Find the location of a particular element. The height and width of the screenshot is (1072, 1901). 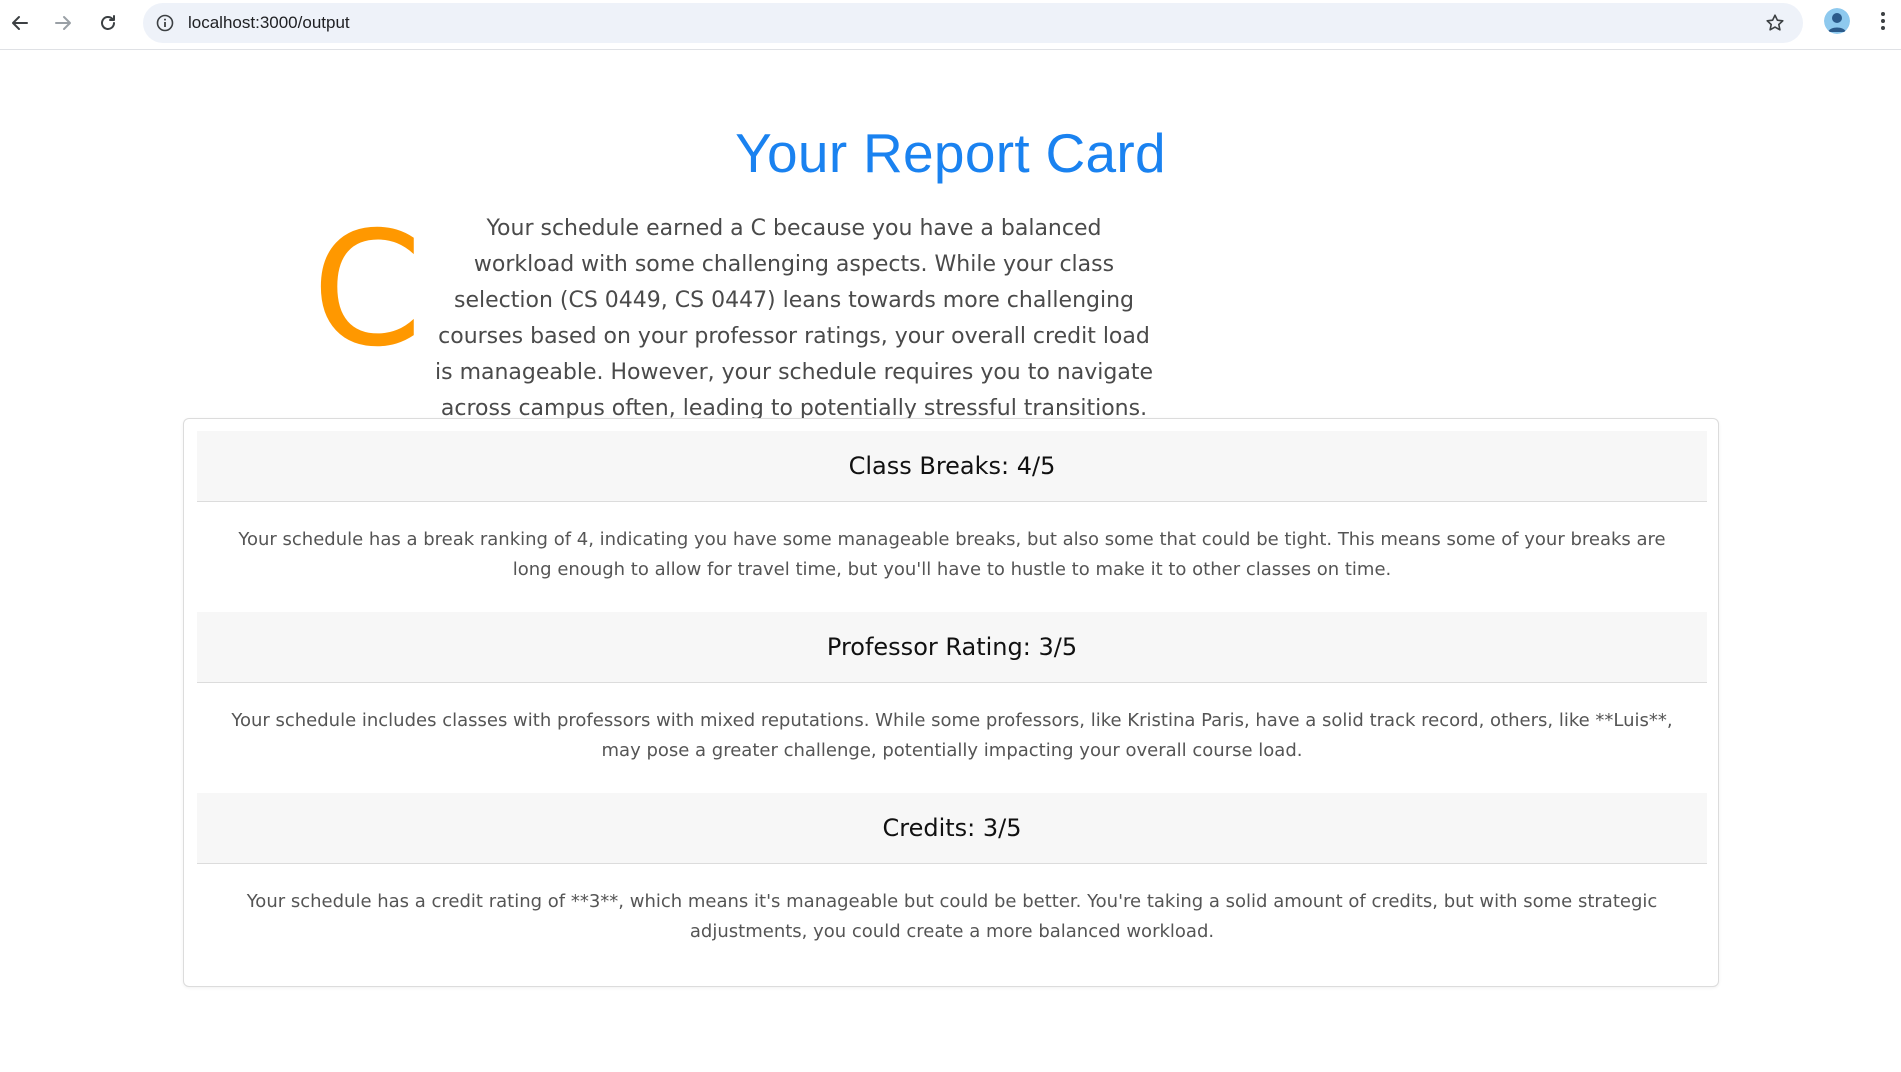

credits-header: Credits: 3/5 is located at coordinates (952, 828).